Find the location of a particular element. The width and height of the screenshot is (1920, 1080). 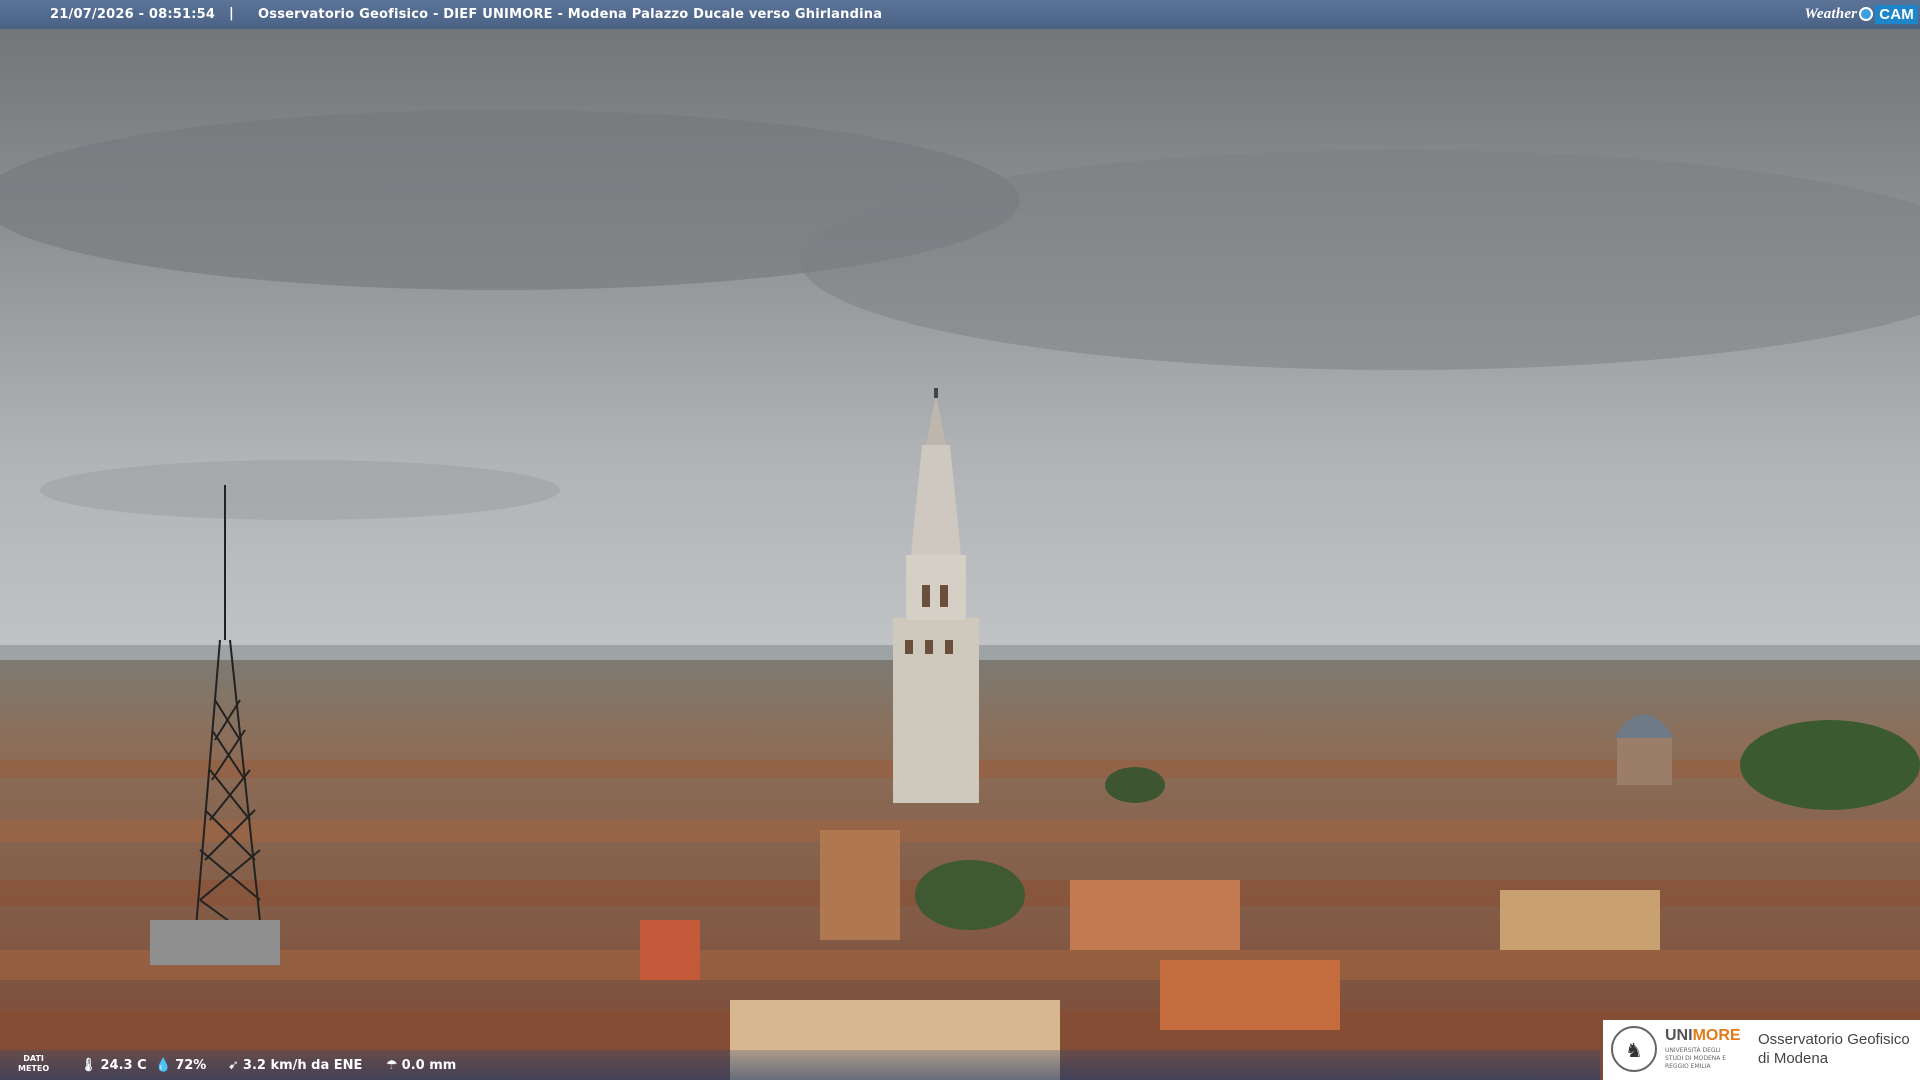

rain-icon: ☂ is located at coordinates (392, 1065).